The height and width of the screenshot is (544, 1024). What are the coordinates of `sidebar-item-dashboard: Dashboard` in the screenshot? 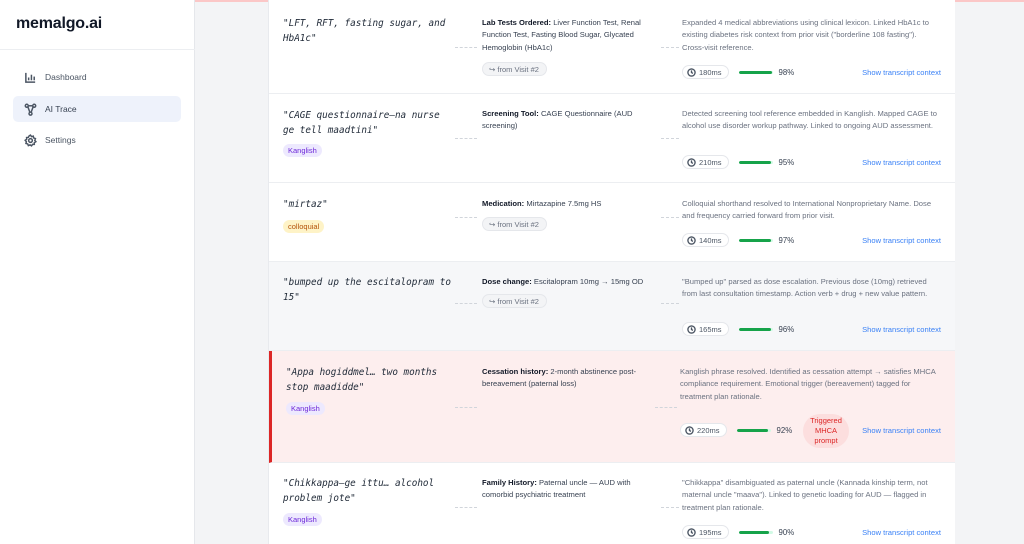 It's located at (97, 77).